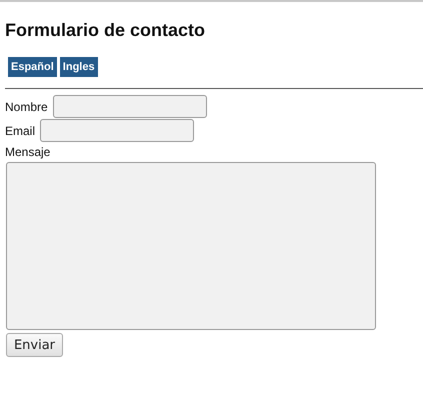 The height and width of the screenshot is (407, 423). What do you see at coordinates (79, 67) in the screenshot?
I see `language-button: Ingles` at bounding box center [79, 67].